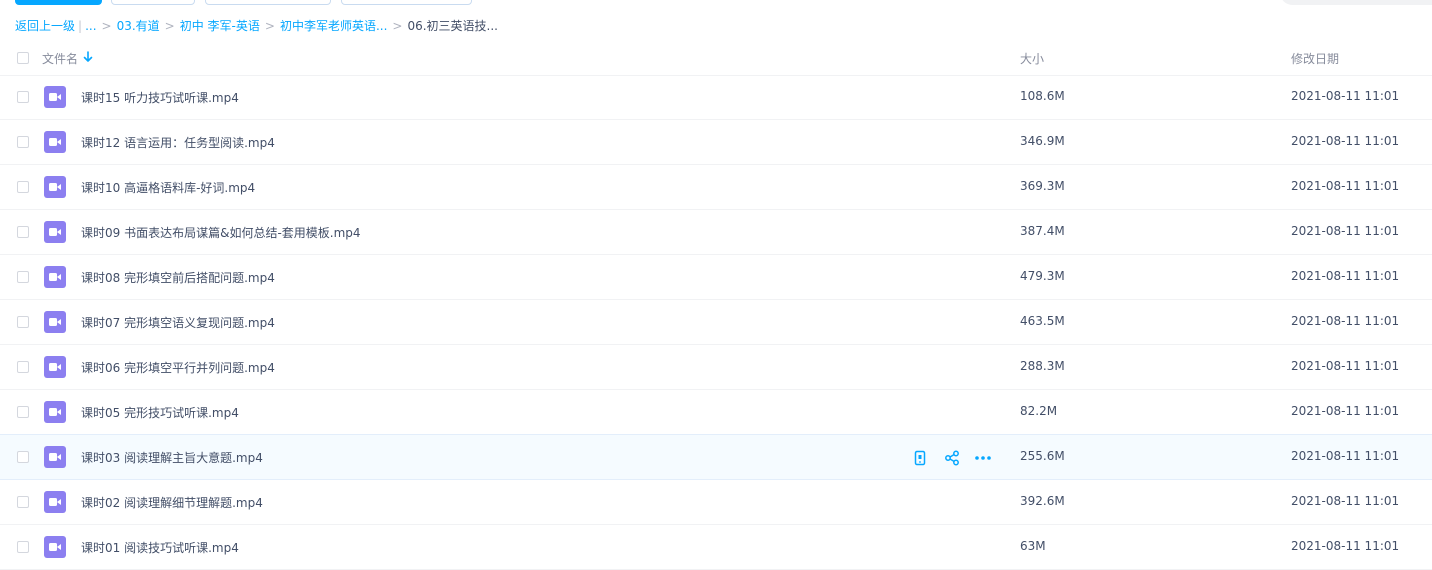 The width and height of the screenshot is (1432, 570). What do you see at coordinates (920, 458) in the screenshot?
I see `phone-icon` at bounding box center [920, 458].